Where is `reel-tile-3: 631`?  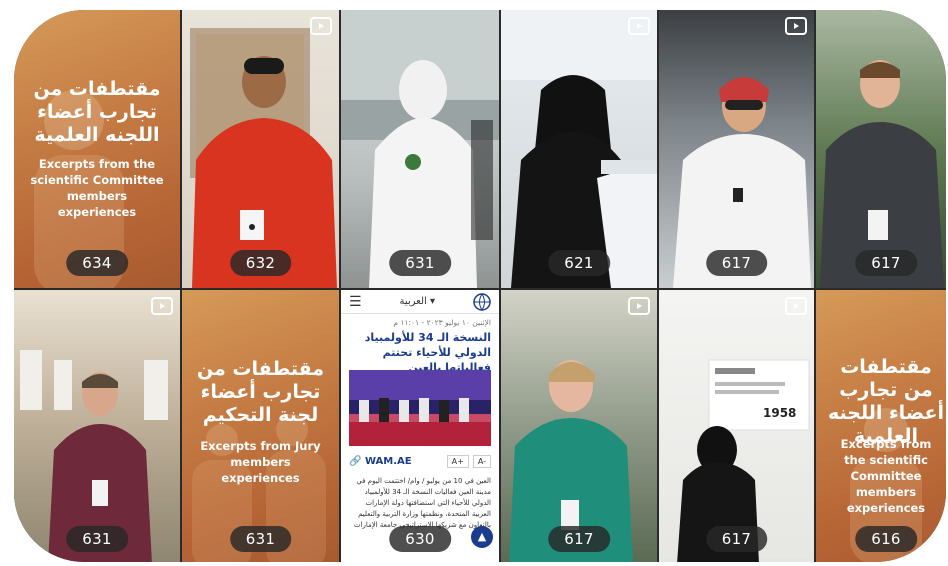
reel-tile-3: 631 is located at coordinates (420, 149).